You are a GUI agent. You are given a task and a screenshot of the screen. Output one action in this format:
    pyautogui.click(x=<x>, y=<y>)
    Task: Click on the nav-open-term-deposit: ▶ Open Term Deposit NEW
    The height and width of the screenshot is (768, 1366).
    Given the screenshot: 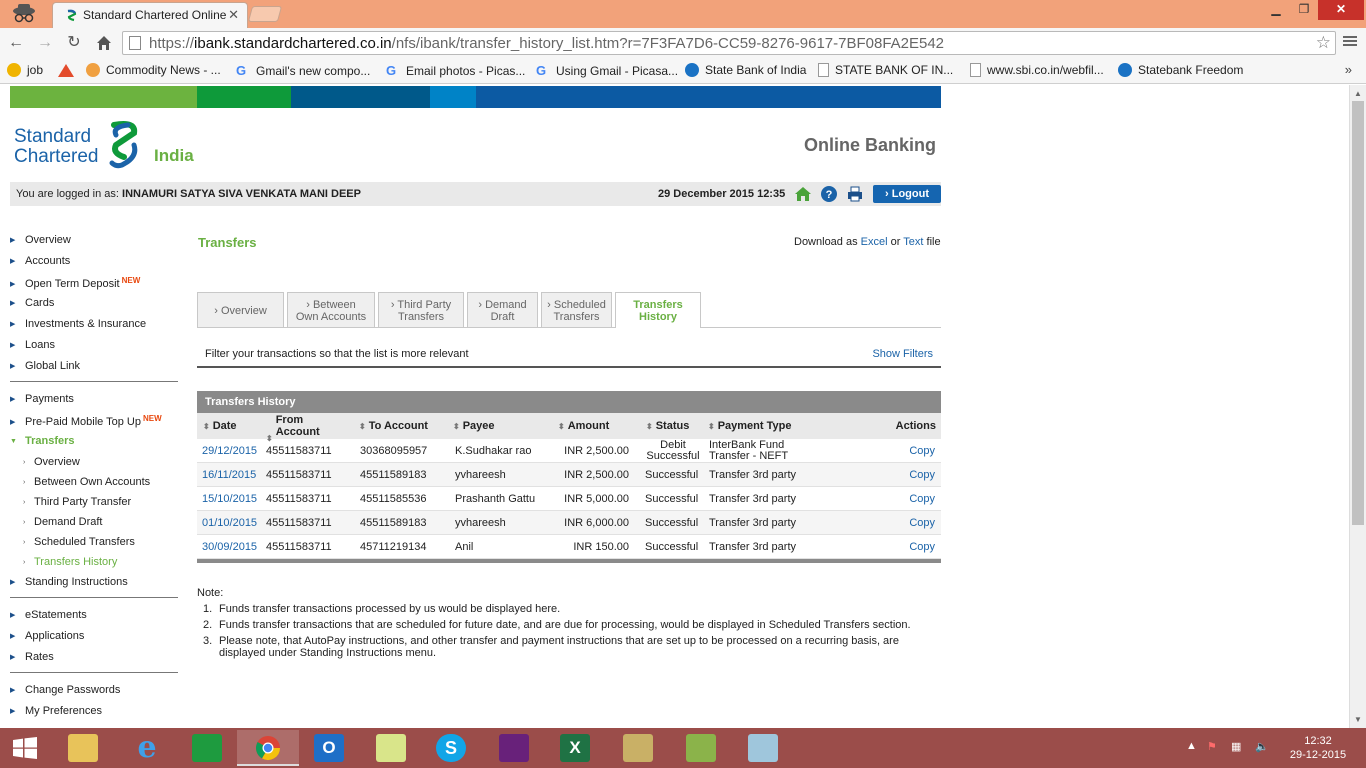 What is the action you would take?
    pyautogui.click(x=75, y=283)
    